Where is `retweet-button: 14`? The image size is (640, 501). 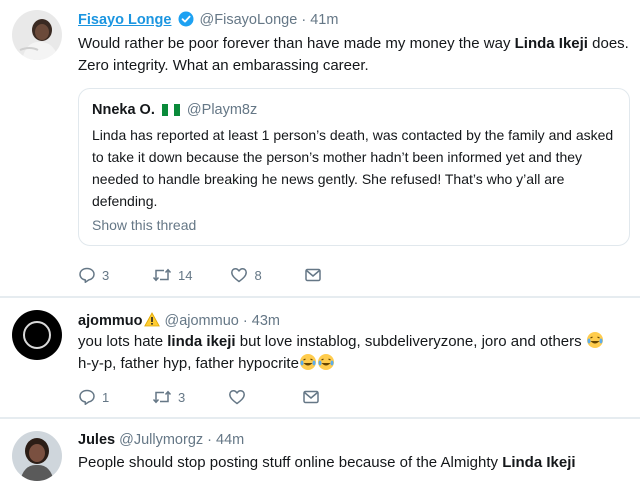
retweet-button: 14 is located at coordinates (172, 275).